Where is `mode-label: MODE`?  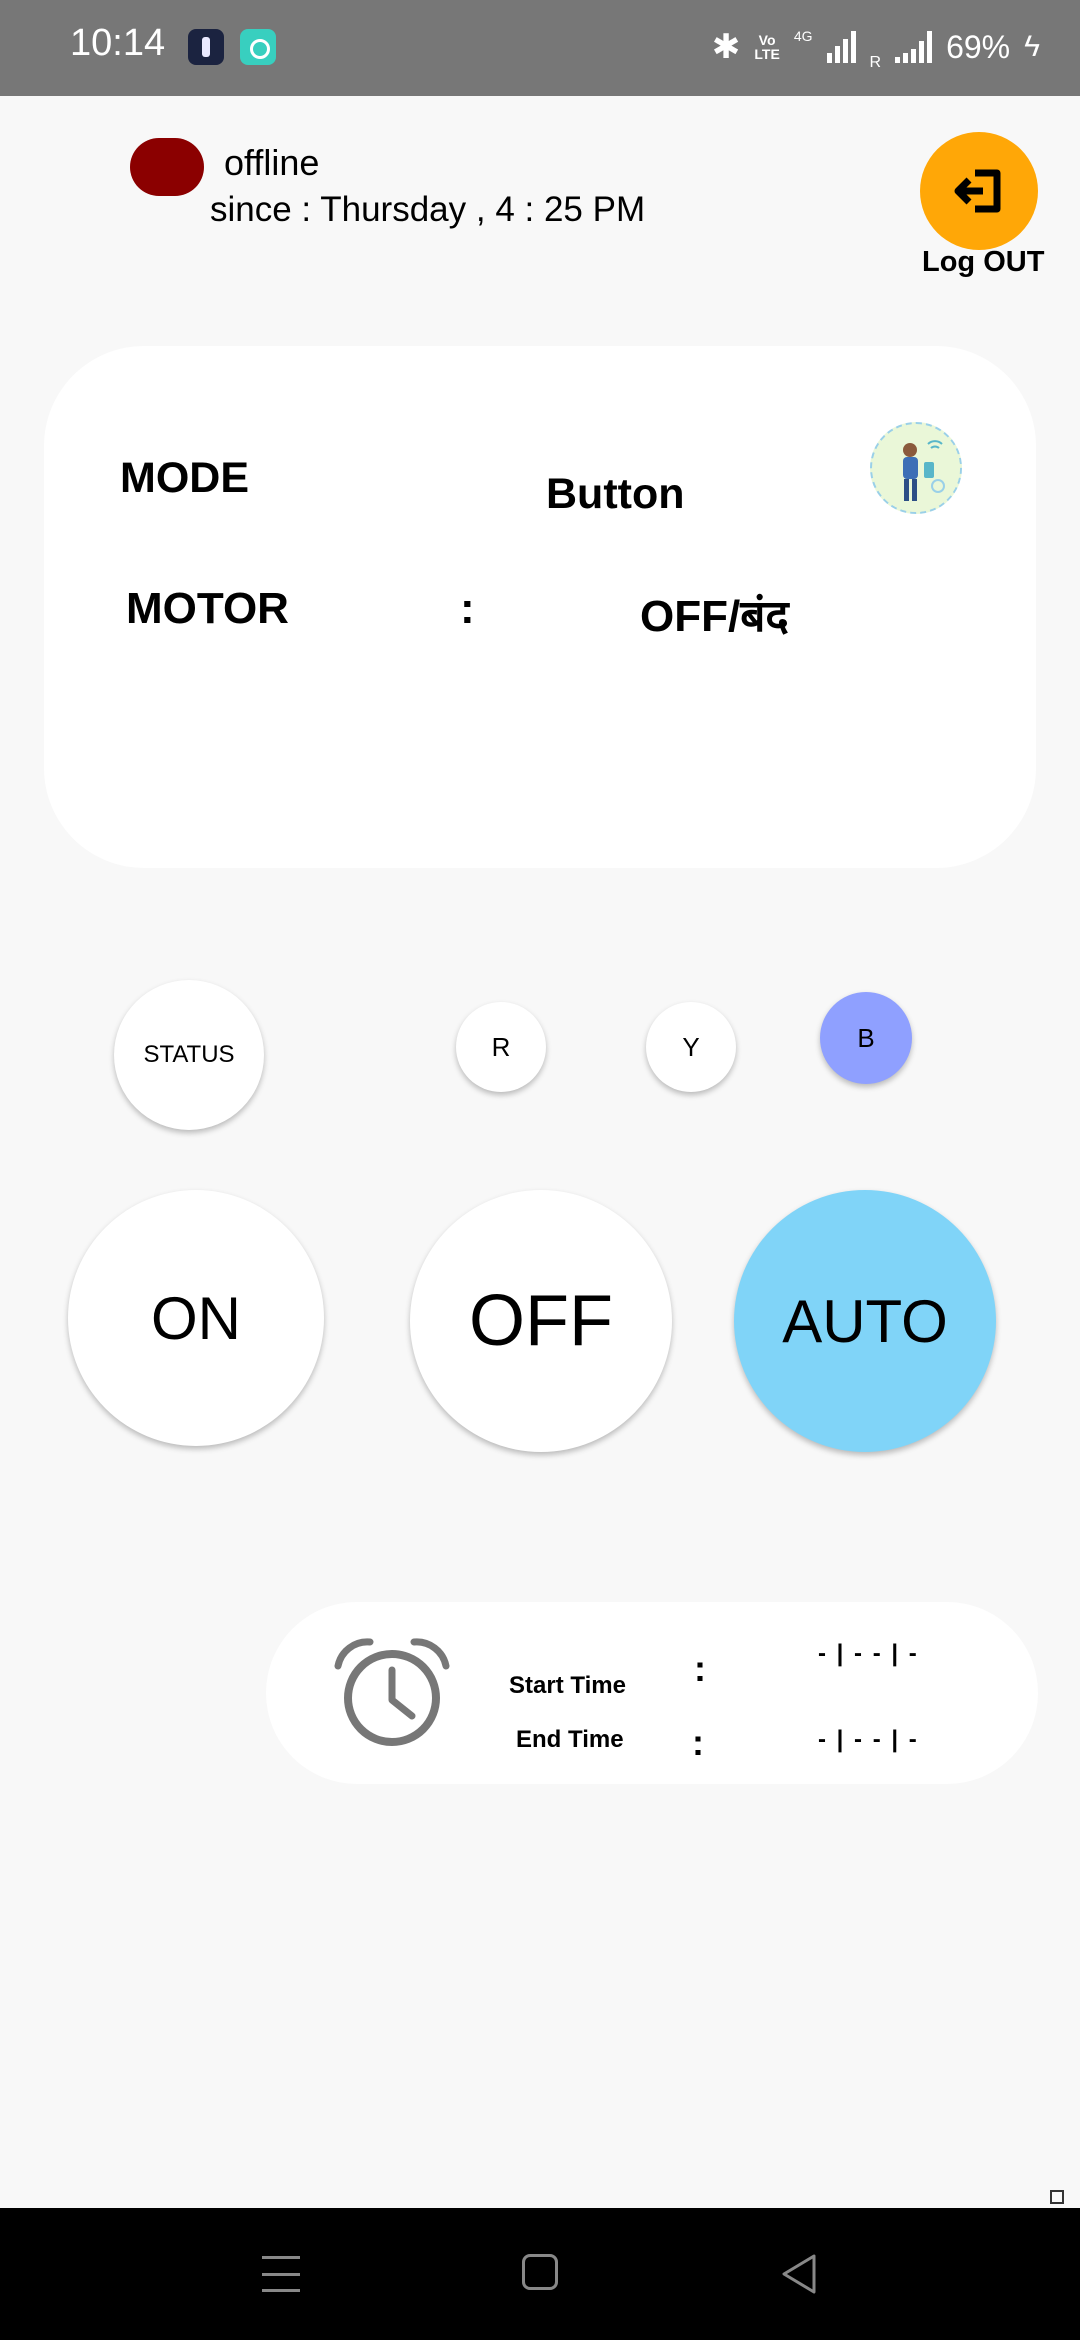
mode-label: MODE is located at coordinates (184, 478).